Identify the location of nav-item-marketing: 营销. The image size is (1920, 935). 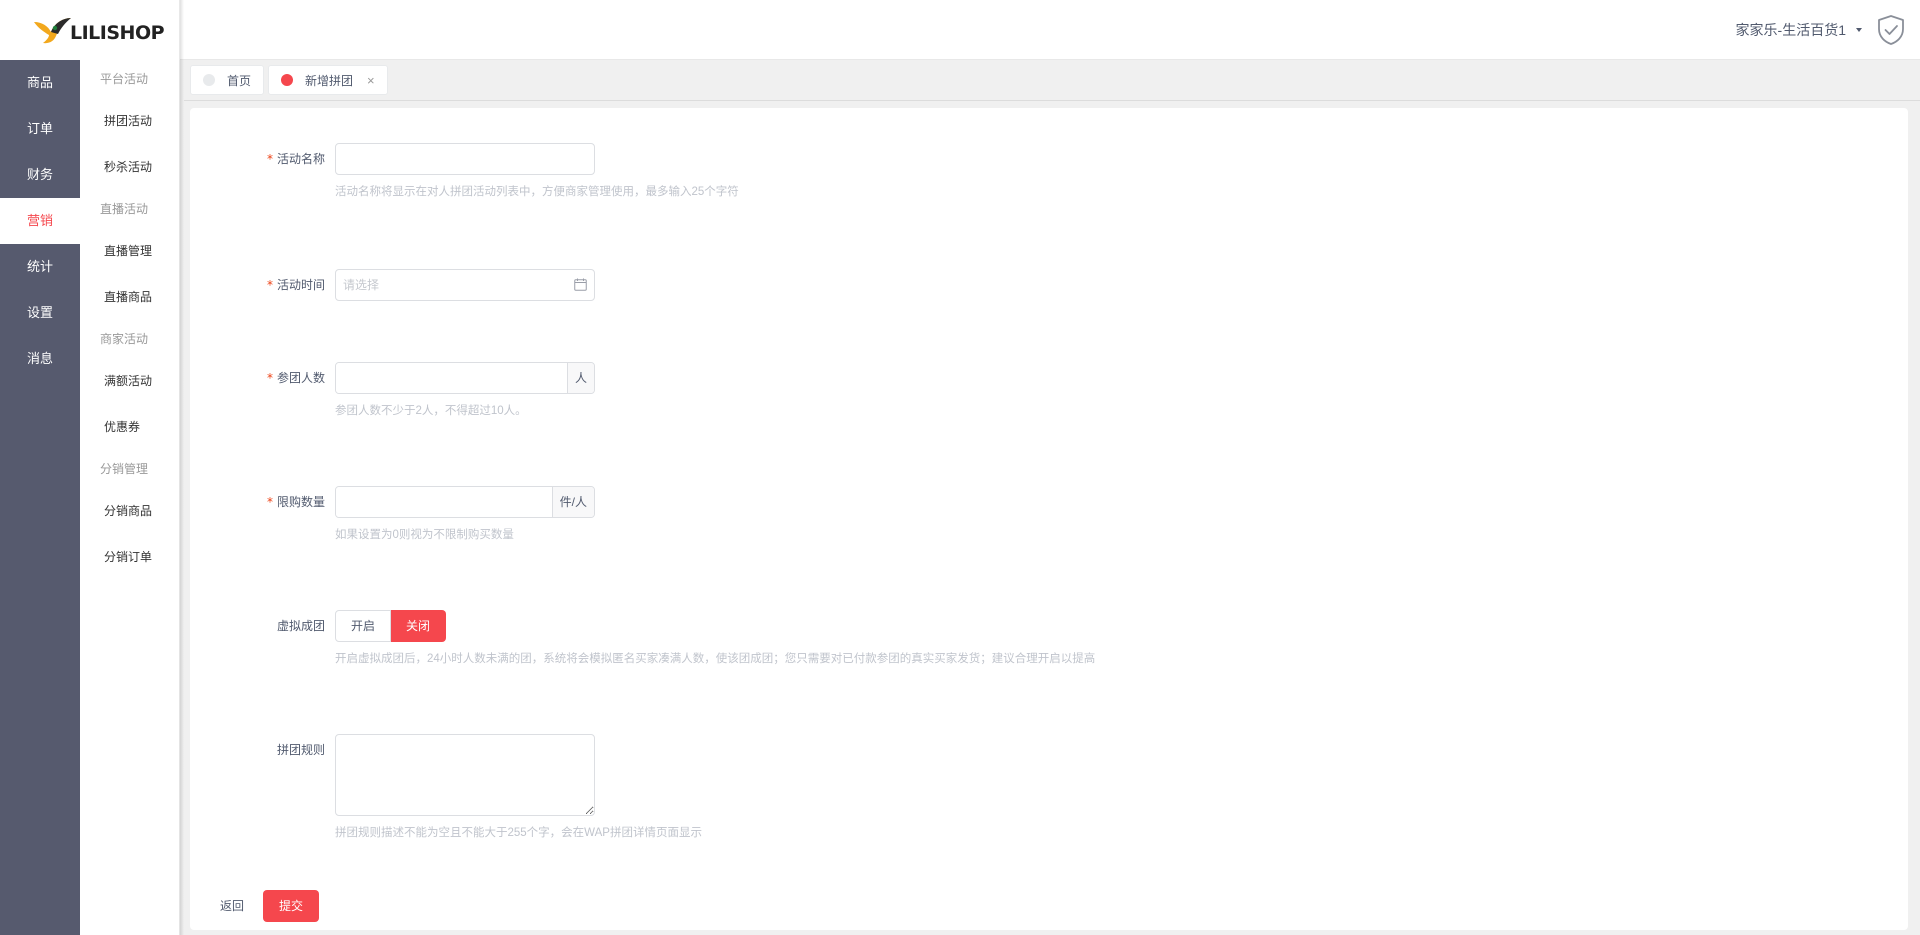
(40, 221).